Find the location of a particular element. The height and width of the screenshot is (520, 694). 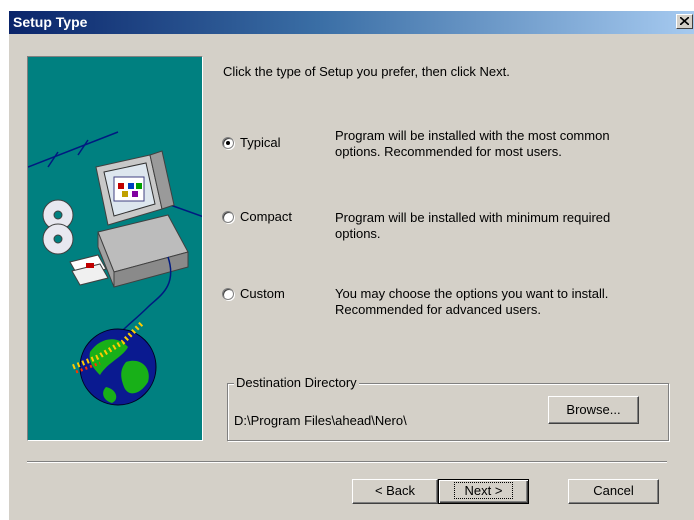

cancel-button-label: Cancel is located at coordinates (613, 490).